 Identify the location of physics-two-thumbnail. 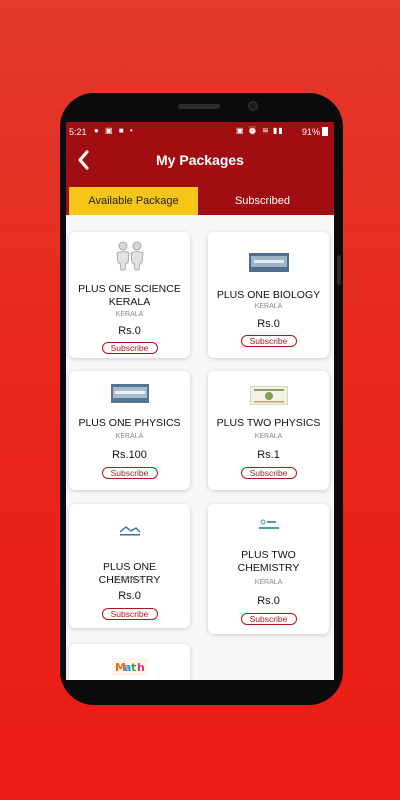
(268, 395).